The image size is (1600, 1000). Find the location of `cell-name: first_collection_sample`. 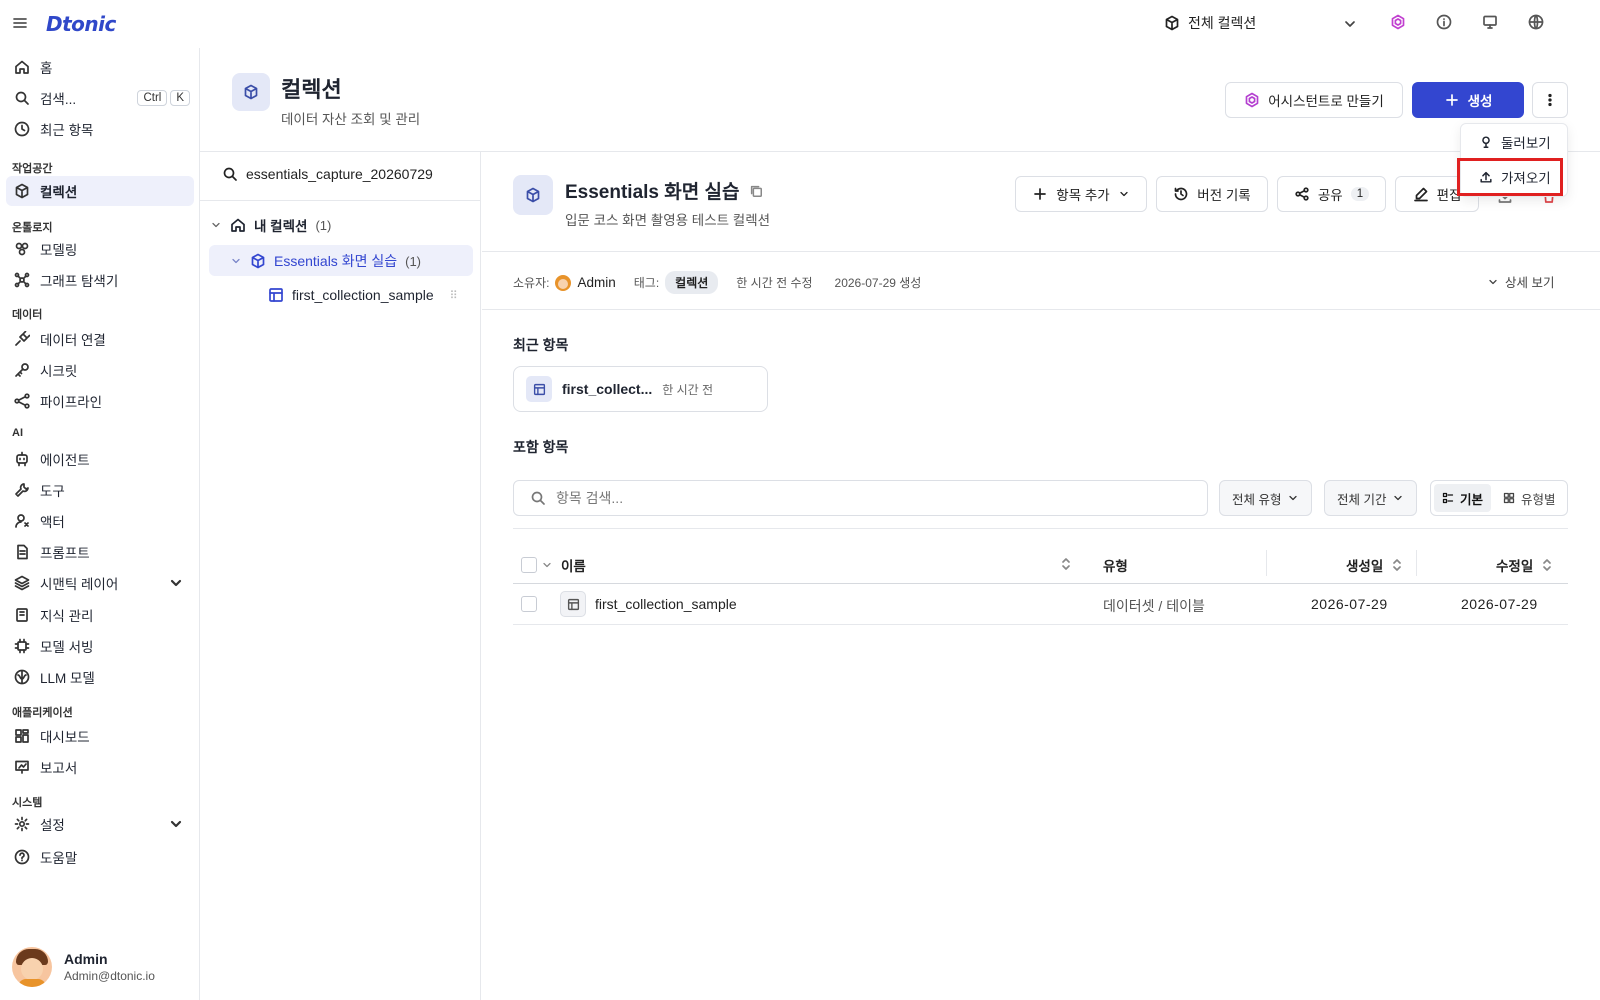

cell-name: first_collection_sample is located at coordinates (666, 604).